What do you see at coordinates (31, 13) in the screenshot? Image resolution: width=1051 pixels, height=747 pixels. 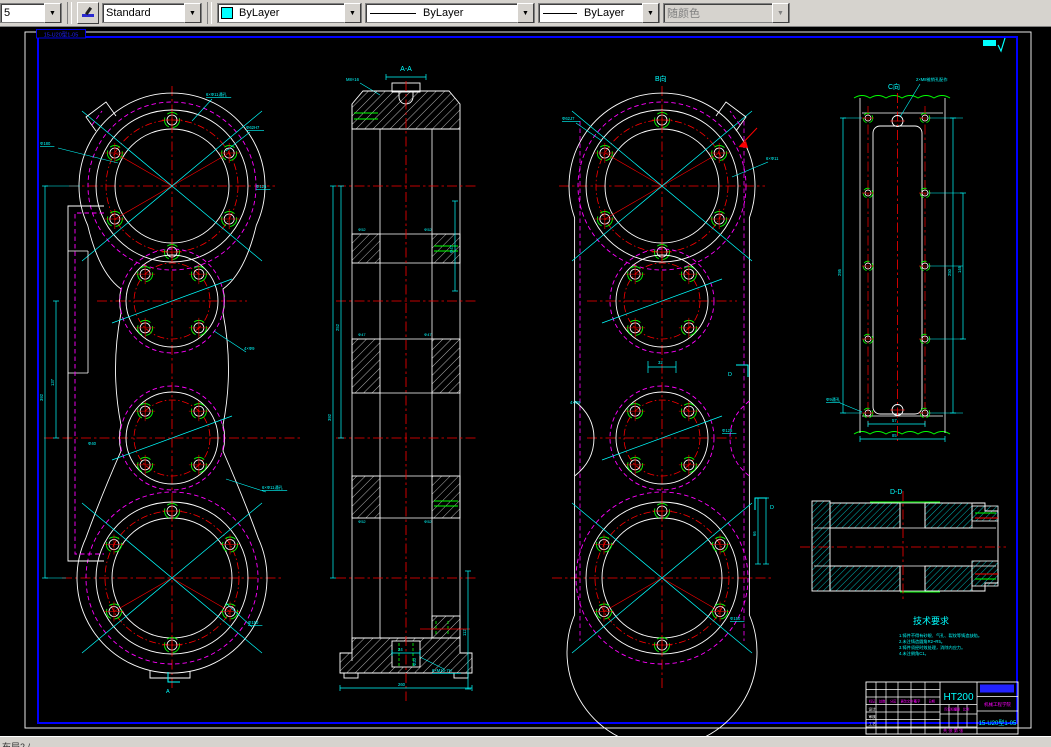 I see `named-view-combo: 5 ▼` at bounding box center [31, 13].